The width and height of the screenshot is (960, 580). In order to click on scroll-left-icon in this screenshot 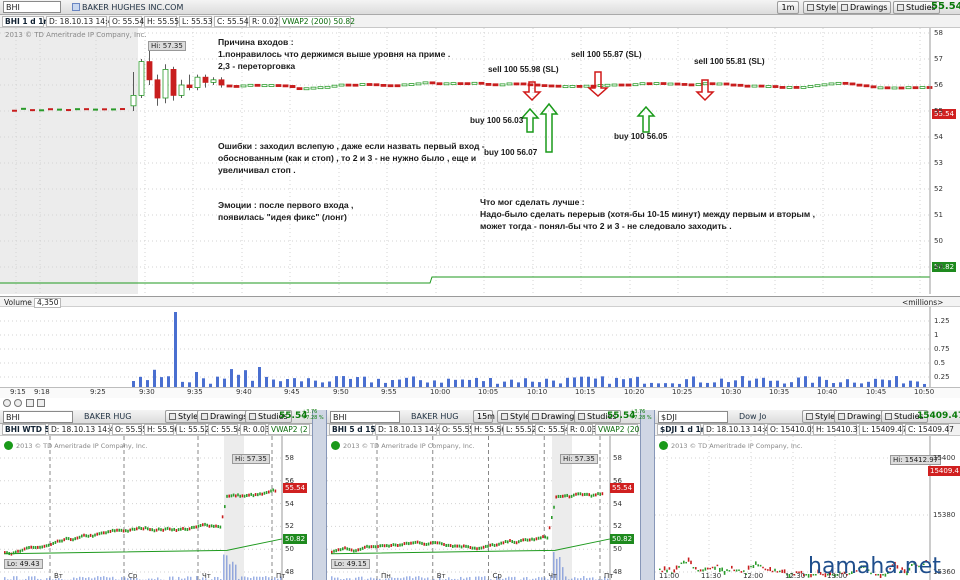, I will do `click(30, 403)`.